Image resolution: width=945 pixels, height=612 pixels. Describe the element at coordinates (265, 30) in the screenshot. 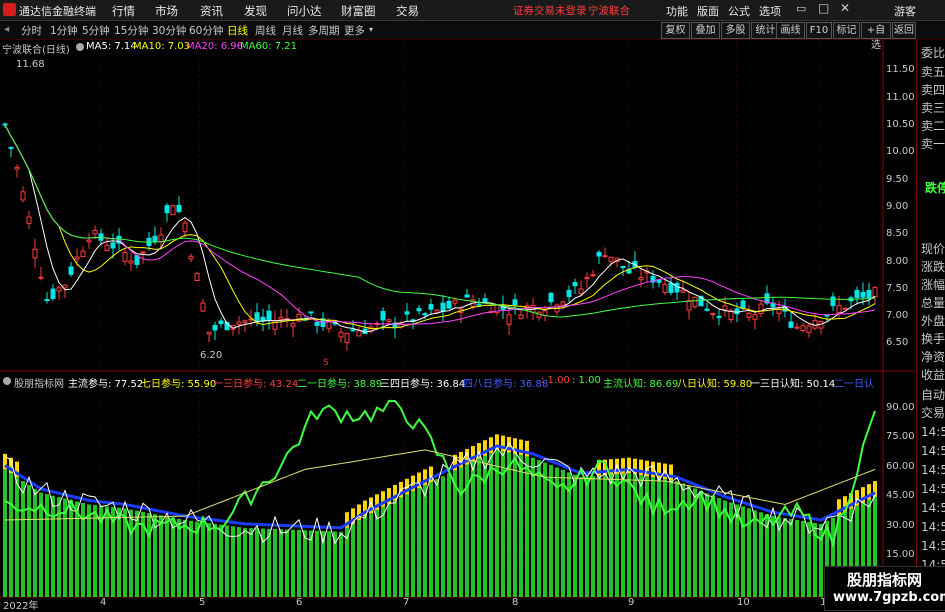

I see `period-weekly: 周线` at that location.